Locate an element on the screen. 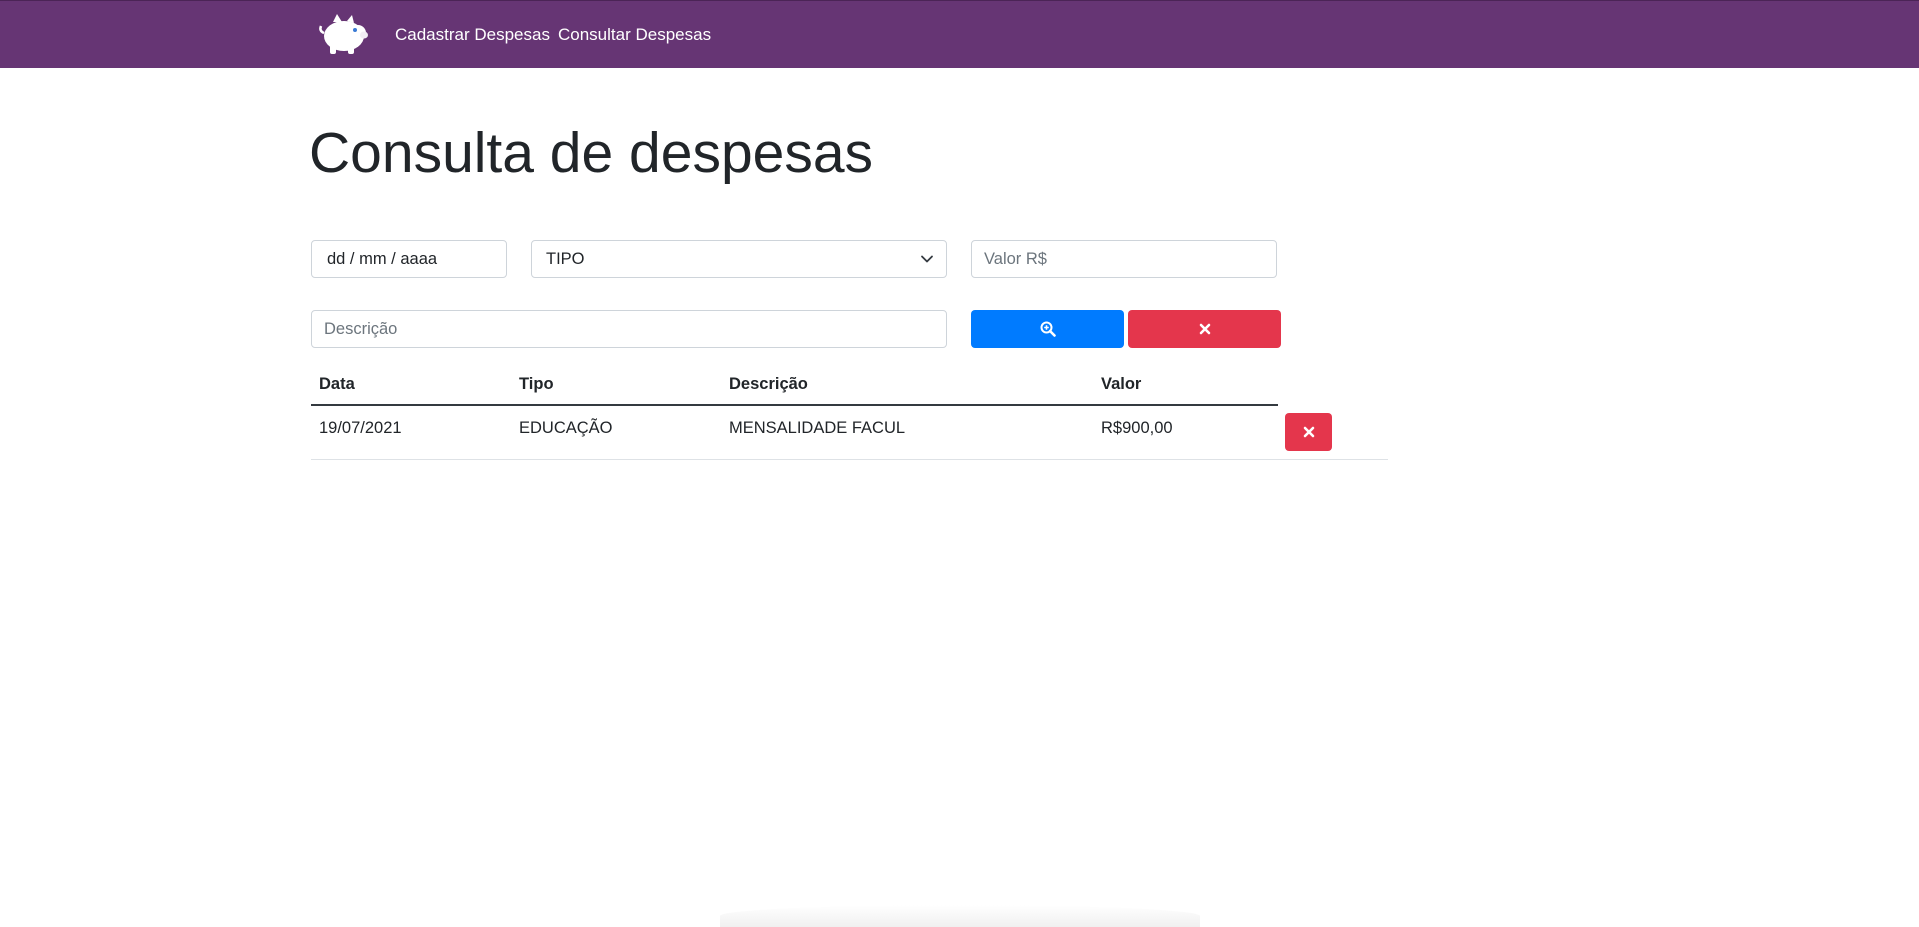 This screenshot has height=927, width=1919. column-header-tipo: Tipo is located at coordinates (616, 385).